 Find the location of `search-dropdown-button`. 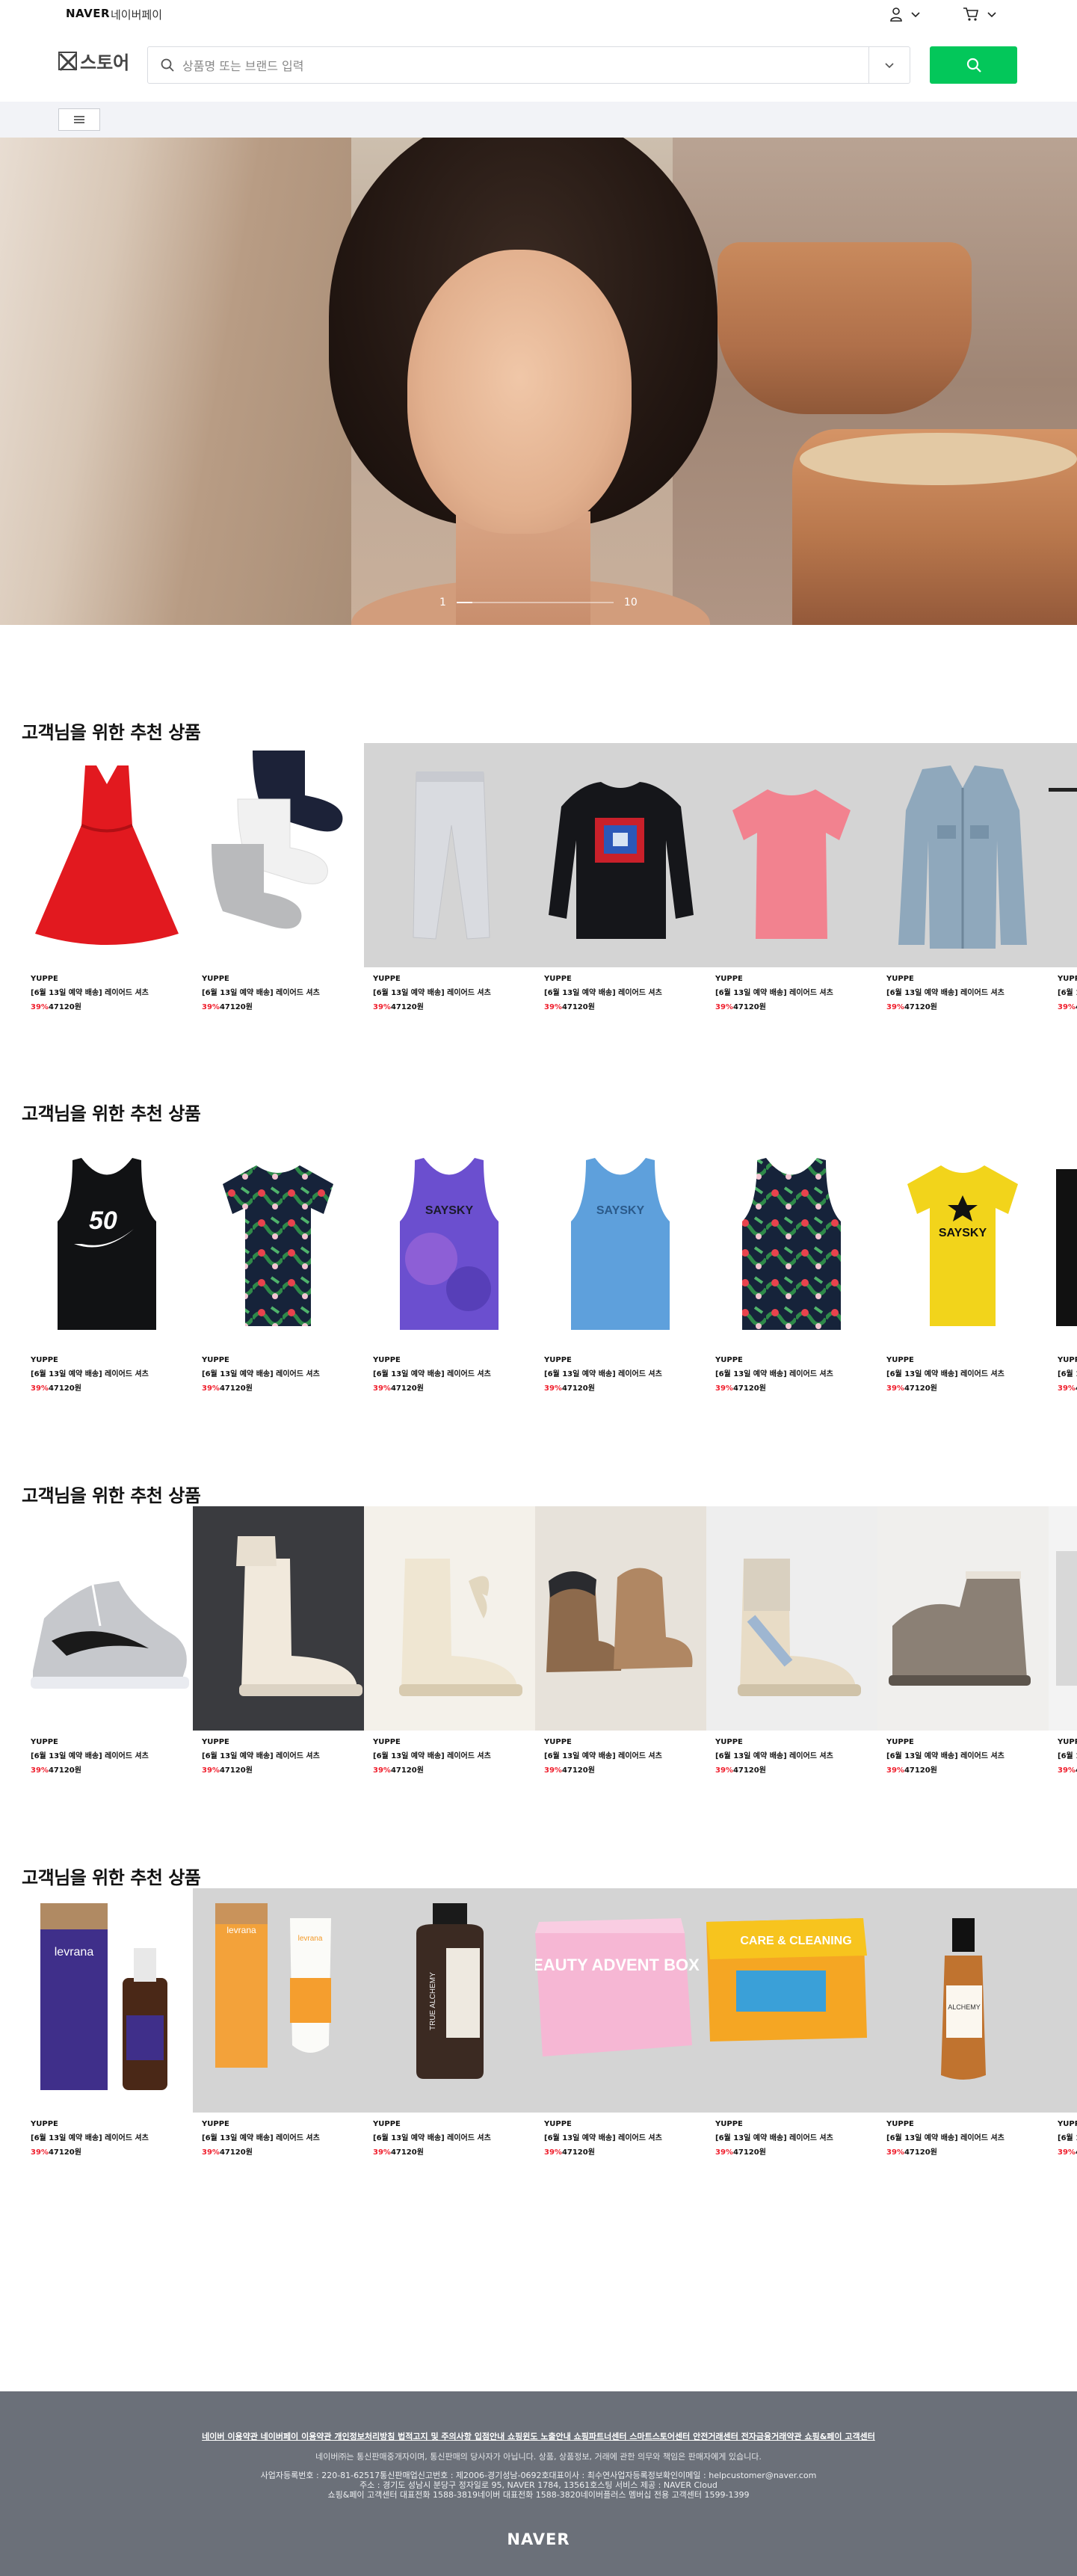

search-dropdown-button is located at coordinates (889, 65).